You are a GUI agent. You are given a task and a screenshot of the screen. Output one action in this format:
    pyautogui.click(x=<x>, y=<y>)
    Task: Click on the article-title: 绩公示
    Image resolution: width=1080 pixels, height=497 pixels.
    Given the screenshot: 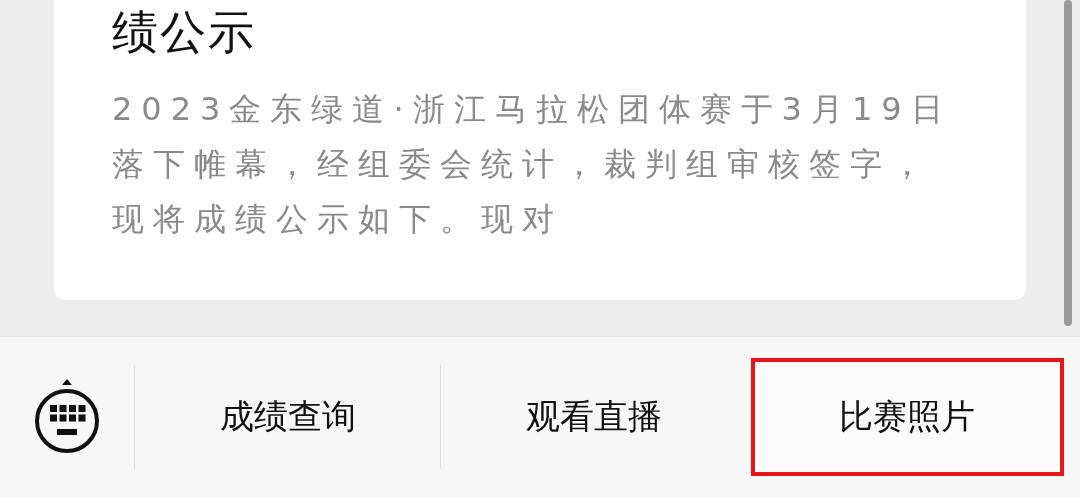 What is the action you would take?
    pyautogui.click(x=184, y=32)
    